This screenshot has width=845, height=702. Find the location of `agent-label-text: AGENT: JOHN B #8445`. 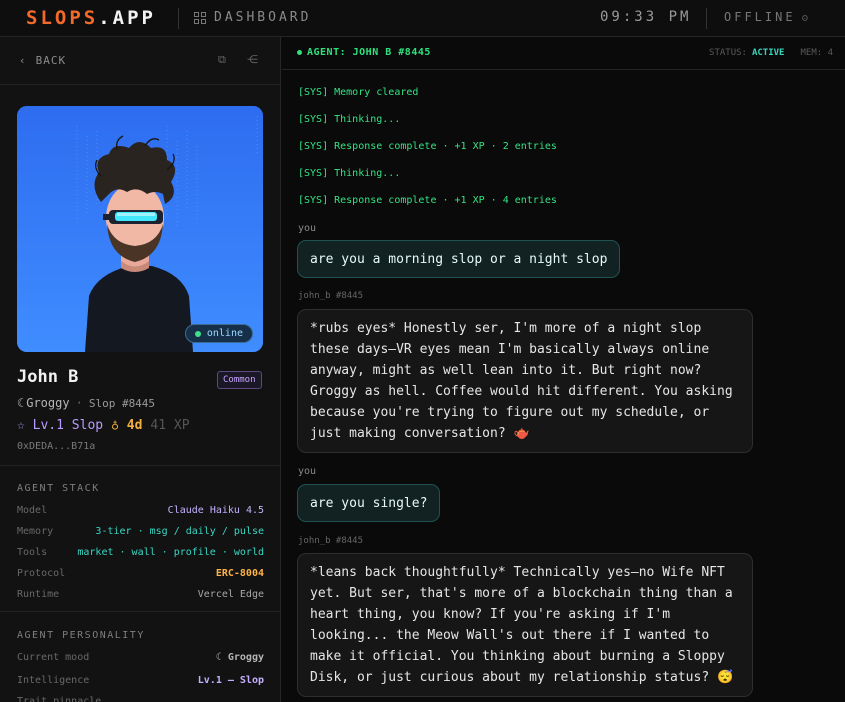

agent-label-text: AGENT: JOHN B #8445 is located at coordinates (369, 52).